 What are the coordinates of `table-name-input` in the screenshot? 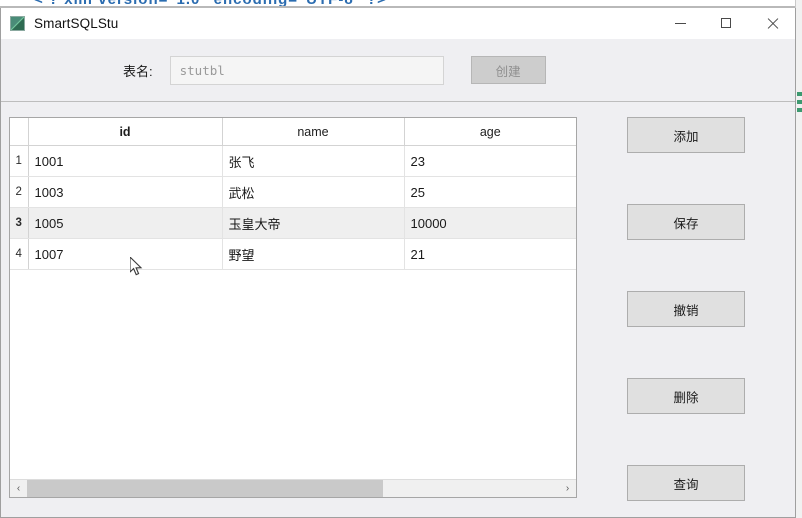 It's located at (306, 70).